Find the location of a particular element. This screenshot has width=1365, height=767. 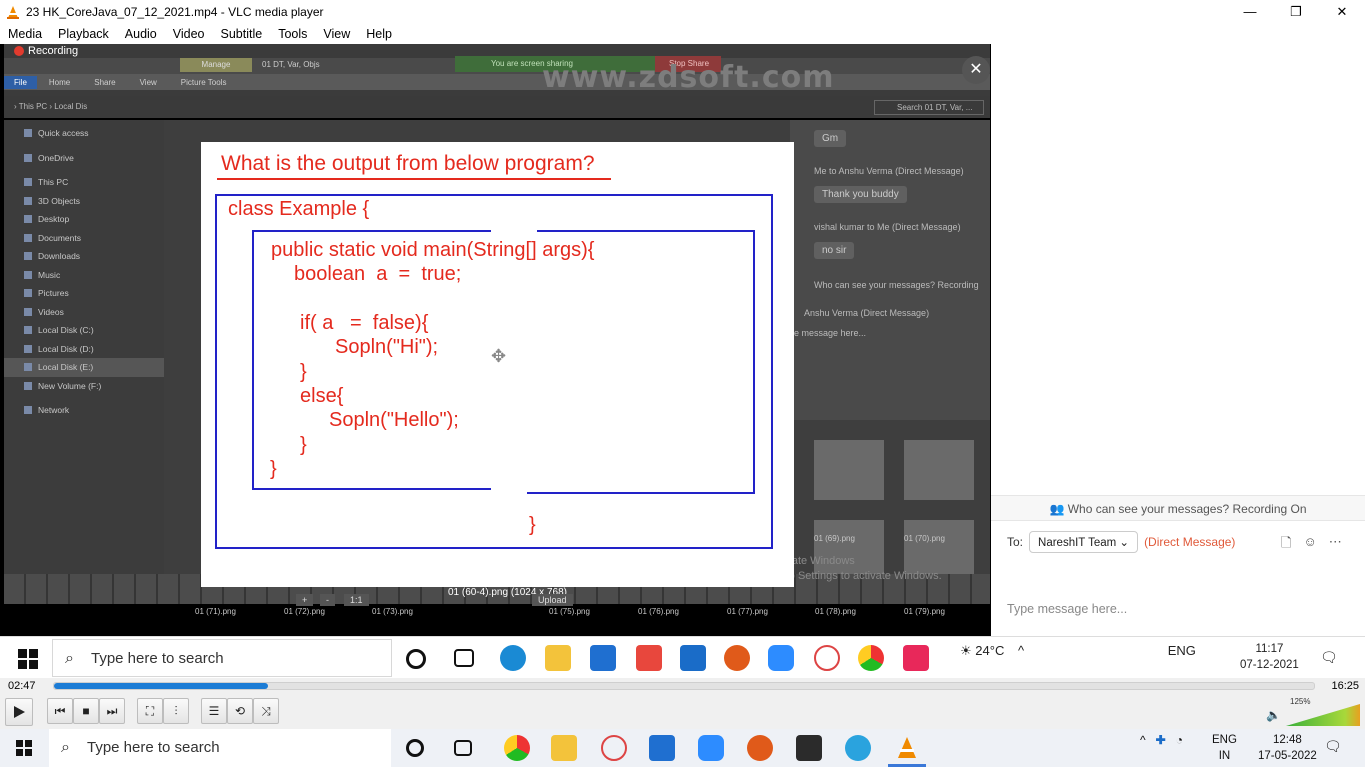

chat-to: Anshu Verma (Direct Message) is located at coordinates (867, 313).